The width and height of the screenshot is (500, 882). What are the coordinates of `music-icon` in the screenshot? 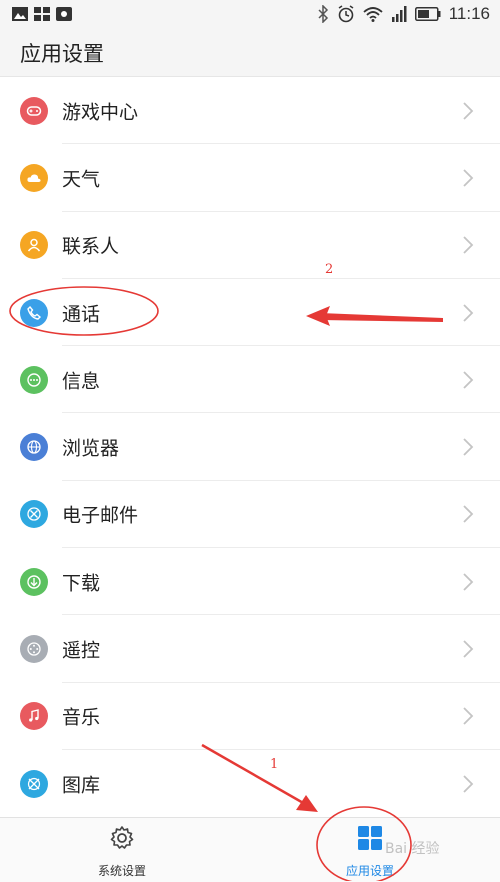 It's located at (34, 716).